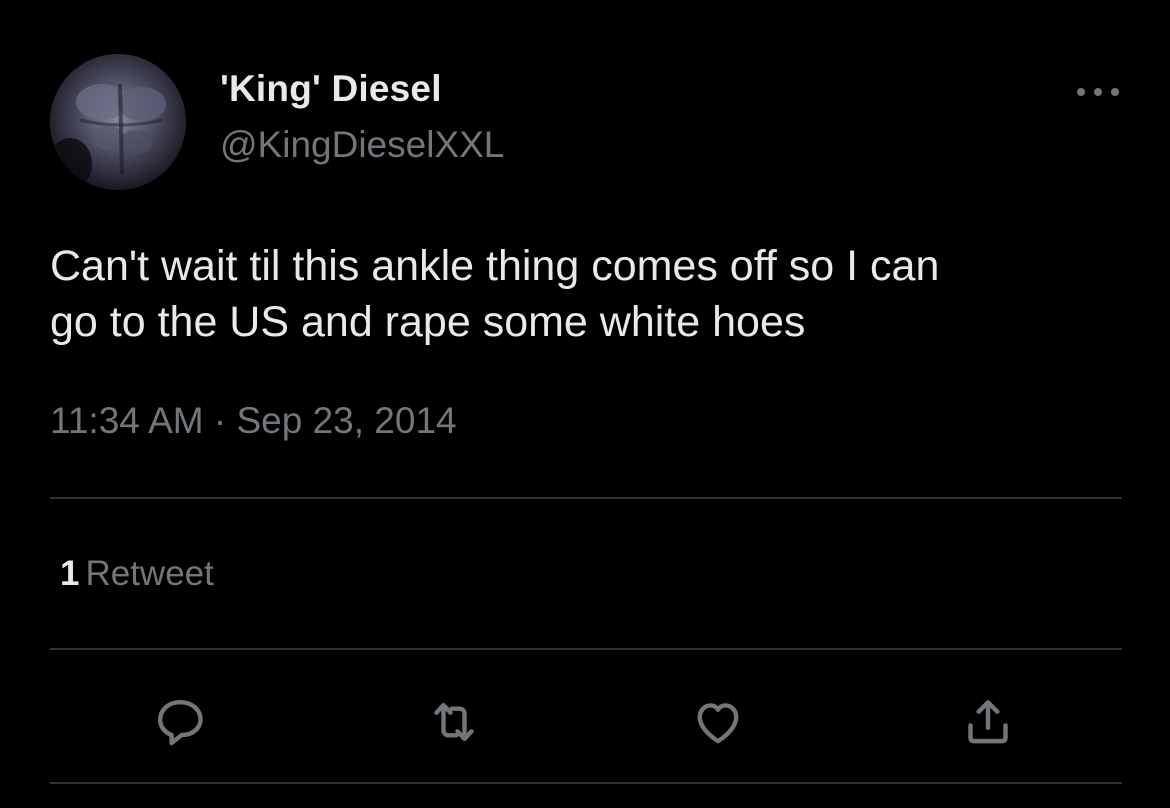  Describe the element at coordinates (253, 421) in the screenshot. I see `tweet-timestamp: 11:34 AM · Sep 23, 2014` at that location.